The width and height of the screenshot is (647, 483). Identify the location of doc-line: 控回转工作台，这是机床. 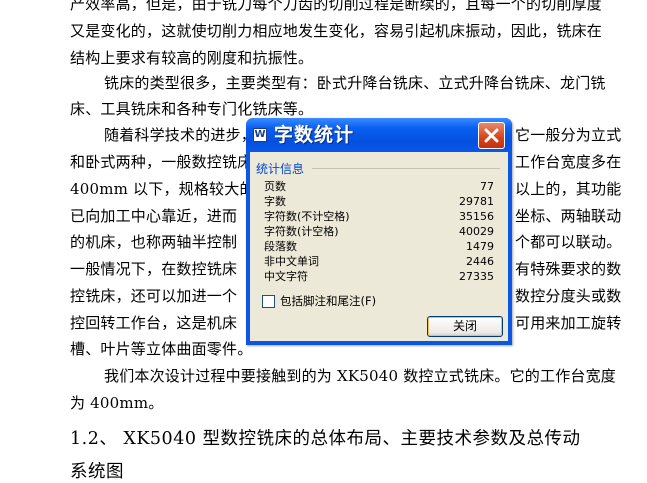
(154, 323).